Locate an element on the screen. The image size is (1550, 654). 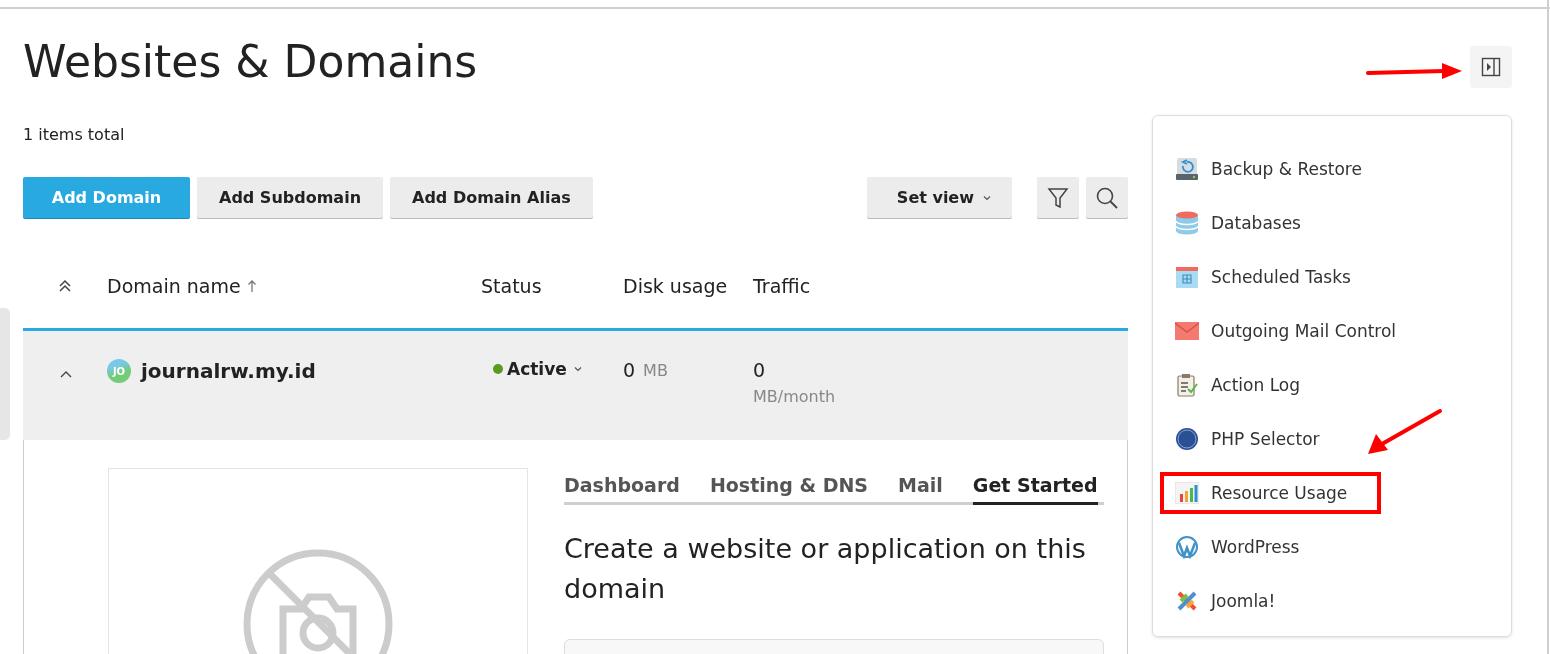
domain-name: journalrw.my.id is located at coordinates (228, 371).